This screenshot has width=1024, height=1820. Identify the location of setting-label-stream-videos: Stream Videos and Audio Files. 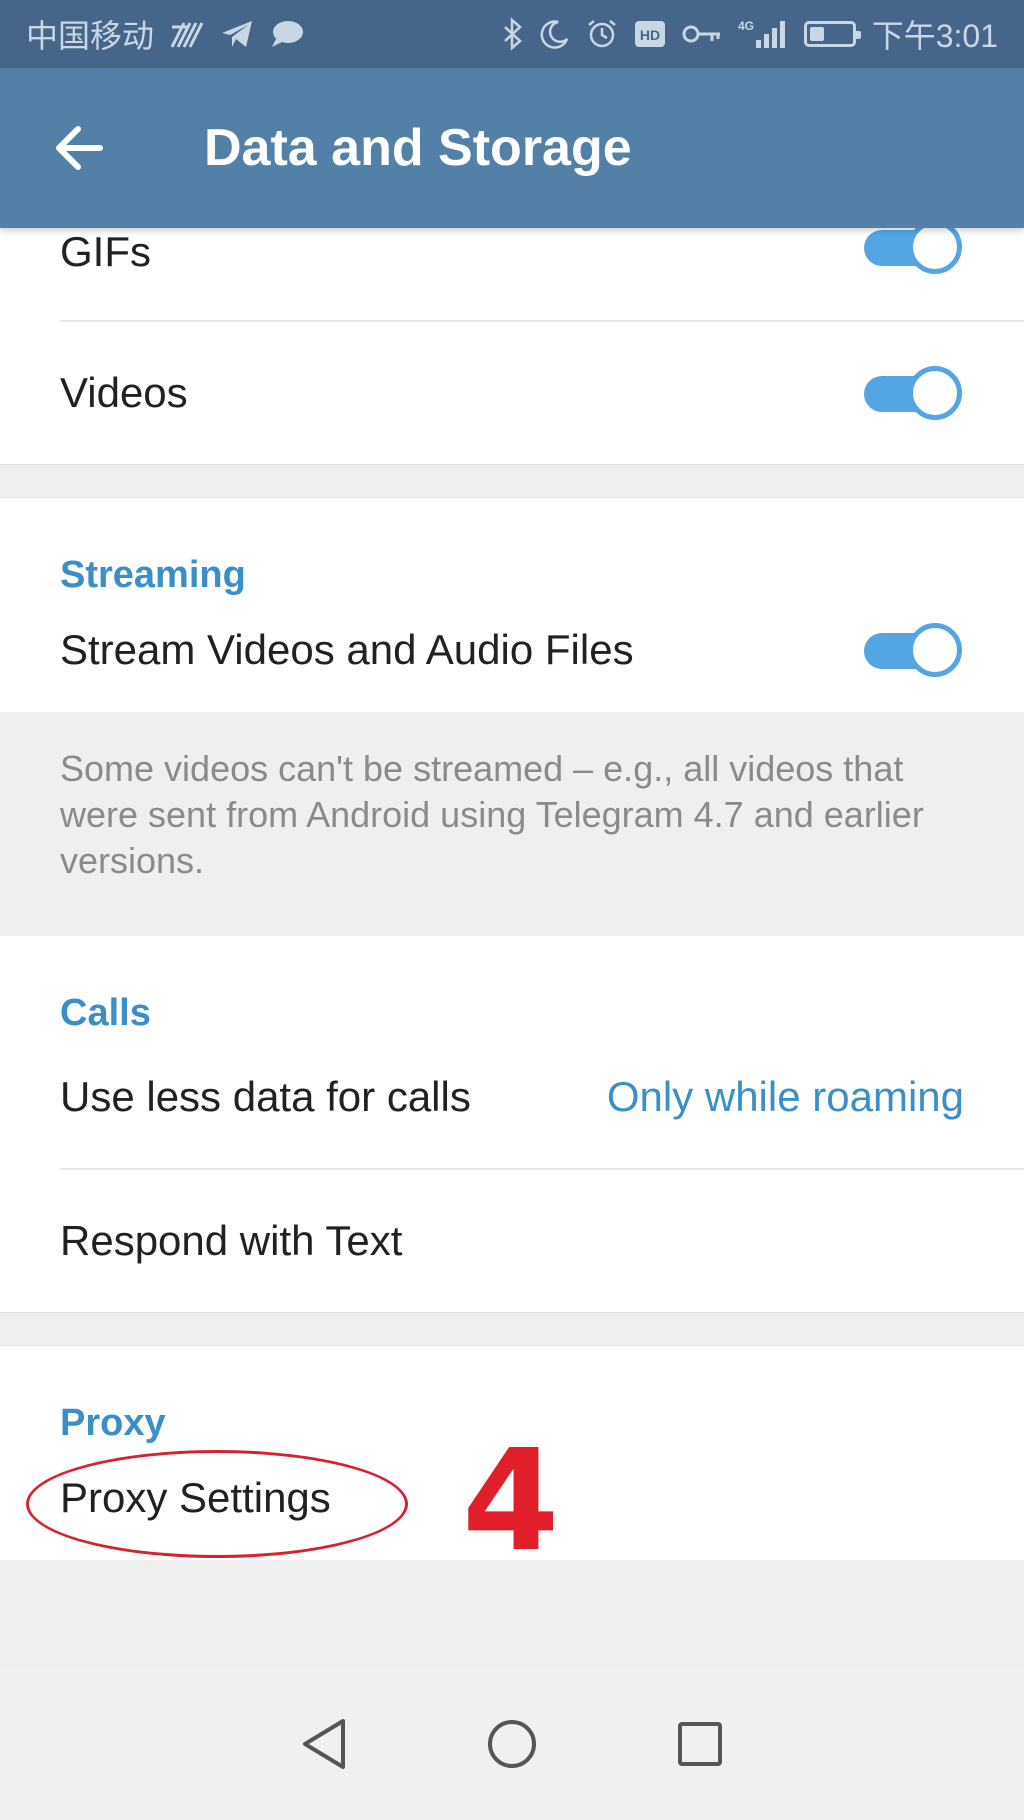
(347, 649).